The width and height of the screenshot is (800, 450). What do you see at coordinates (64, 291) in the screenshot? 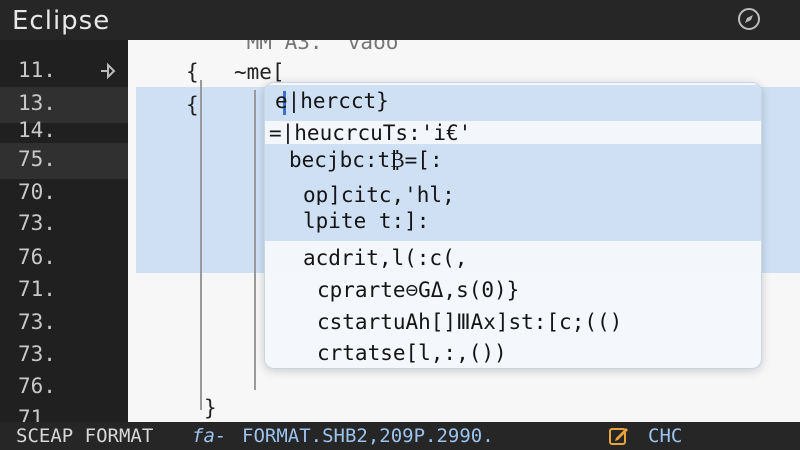
I see `gutter-row: 71.` at bounding box center [64, 291].